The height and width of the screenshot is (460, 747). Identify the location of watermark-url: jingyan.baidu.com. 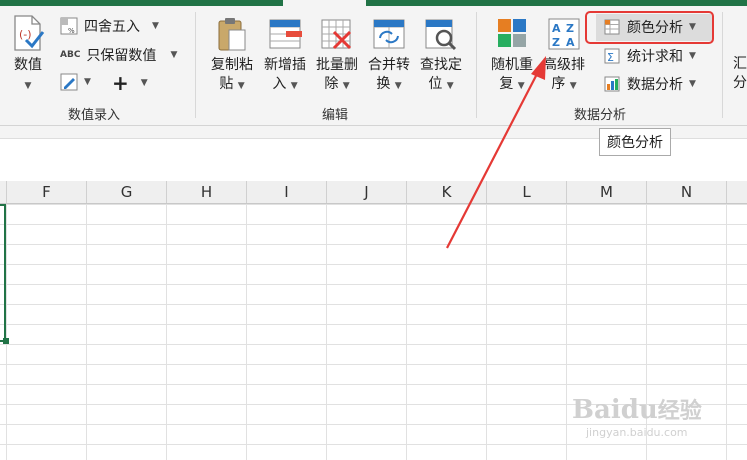
(637, 432).